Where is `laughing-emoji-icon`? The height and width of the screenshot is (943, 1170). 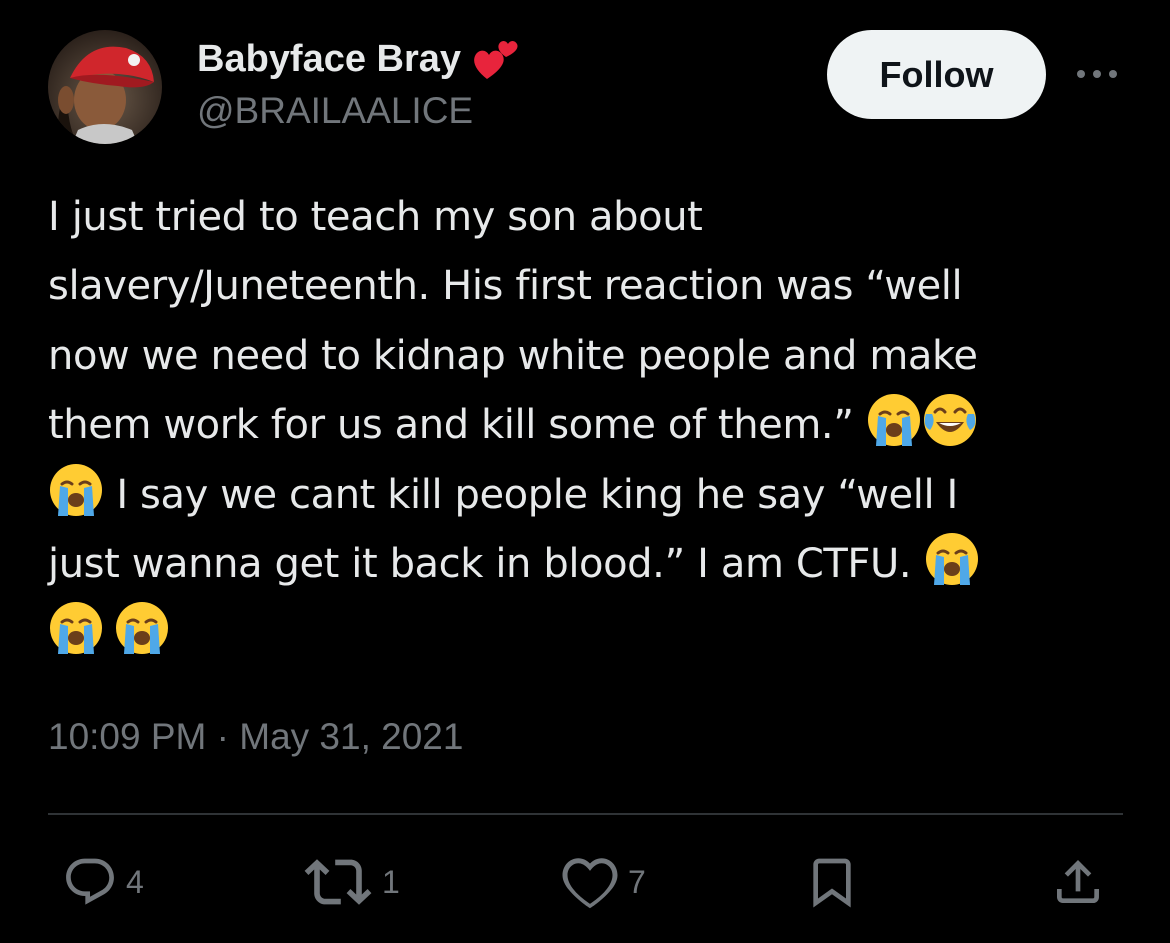 laughing-emoji-icon is located at coordinates (949, 420).